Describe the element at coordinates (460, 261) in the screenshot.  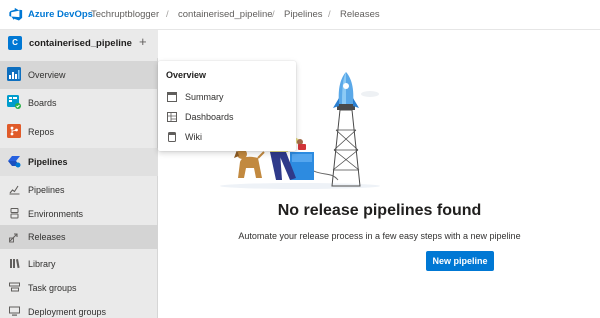
I see `new-pipeline-button: New pipeline` at that location.